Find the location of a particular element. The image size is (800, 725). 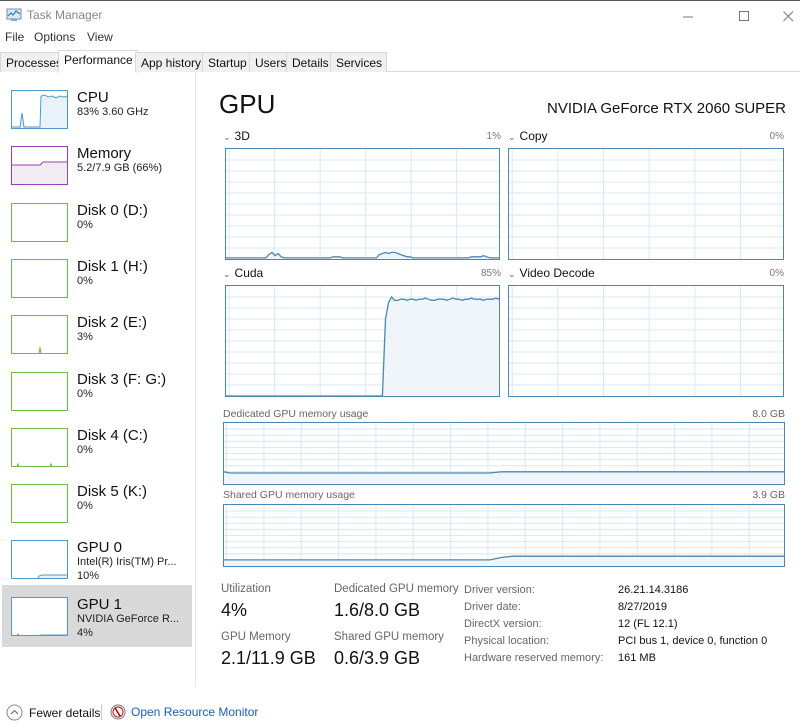

memory-thumbnail-chart is located at coordinates (39, 172).